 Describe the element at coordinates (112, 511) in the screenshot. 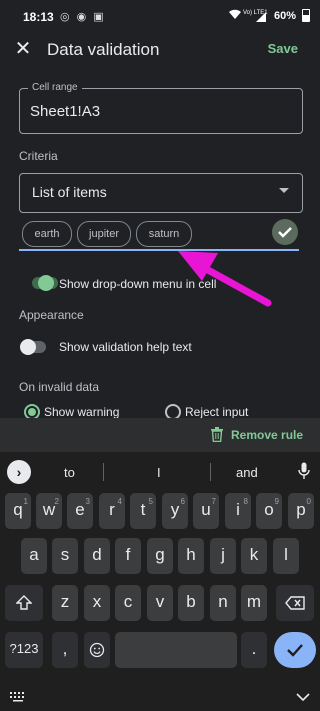

I see `key-r: r4` at that location.